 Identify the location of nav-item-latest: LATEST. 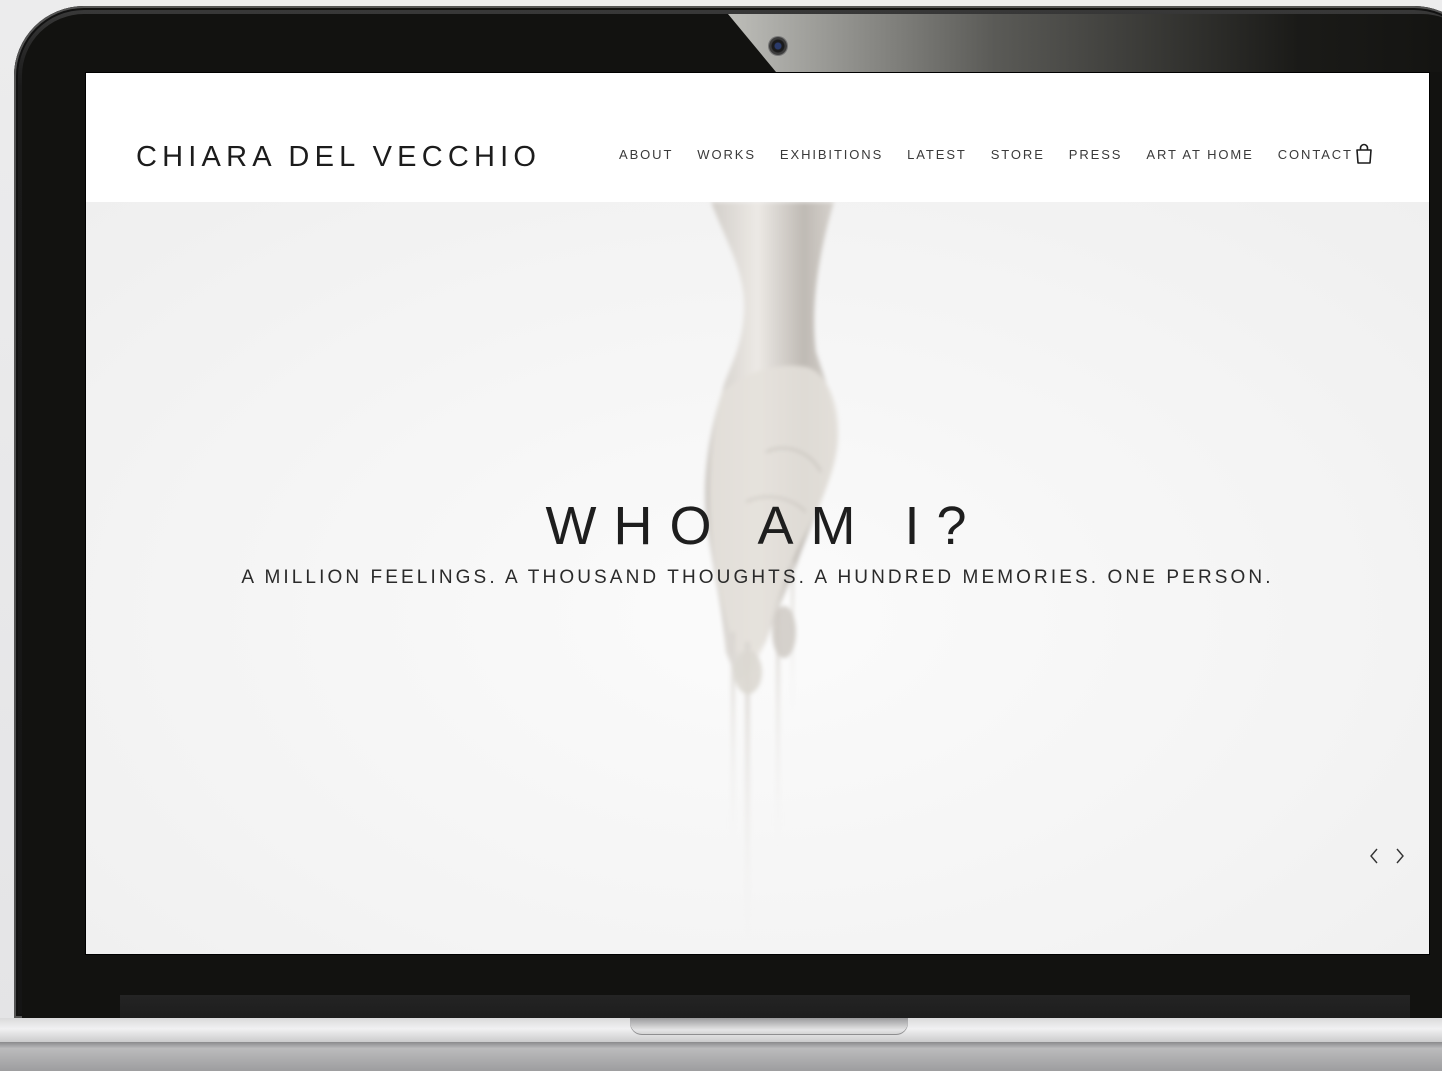
(937, 154).